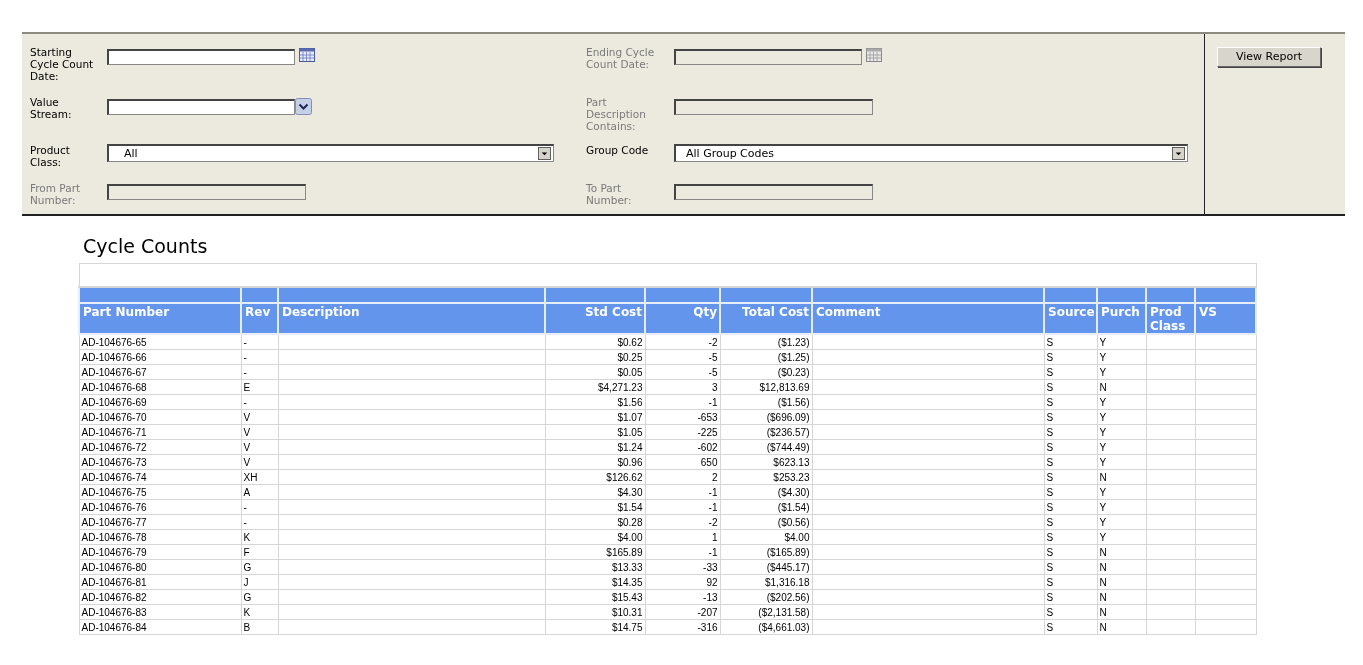 The image size is (1363, 665). What do you see at coordinates (250, 477) in the screenshot?
I see `table-cell: XH` at bounding box center [250, 477].